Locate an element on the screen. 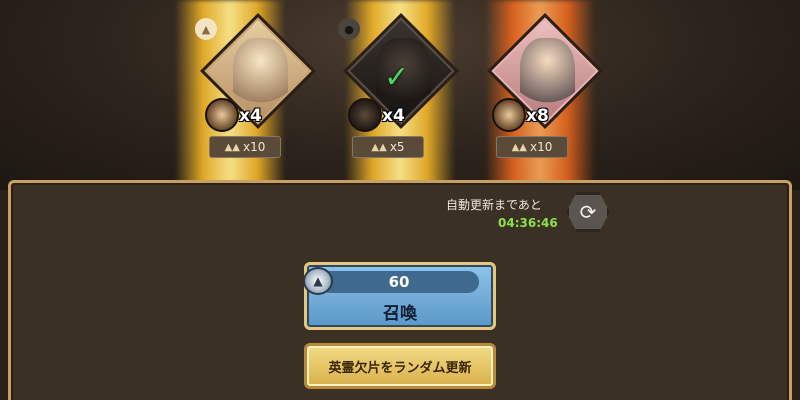  drop-icon: ▲ is located at coordinates (206, 29).